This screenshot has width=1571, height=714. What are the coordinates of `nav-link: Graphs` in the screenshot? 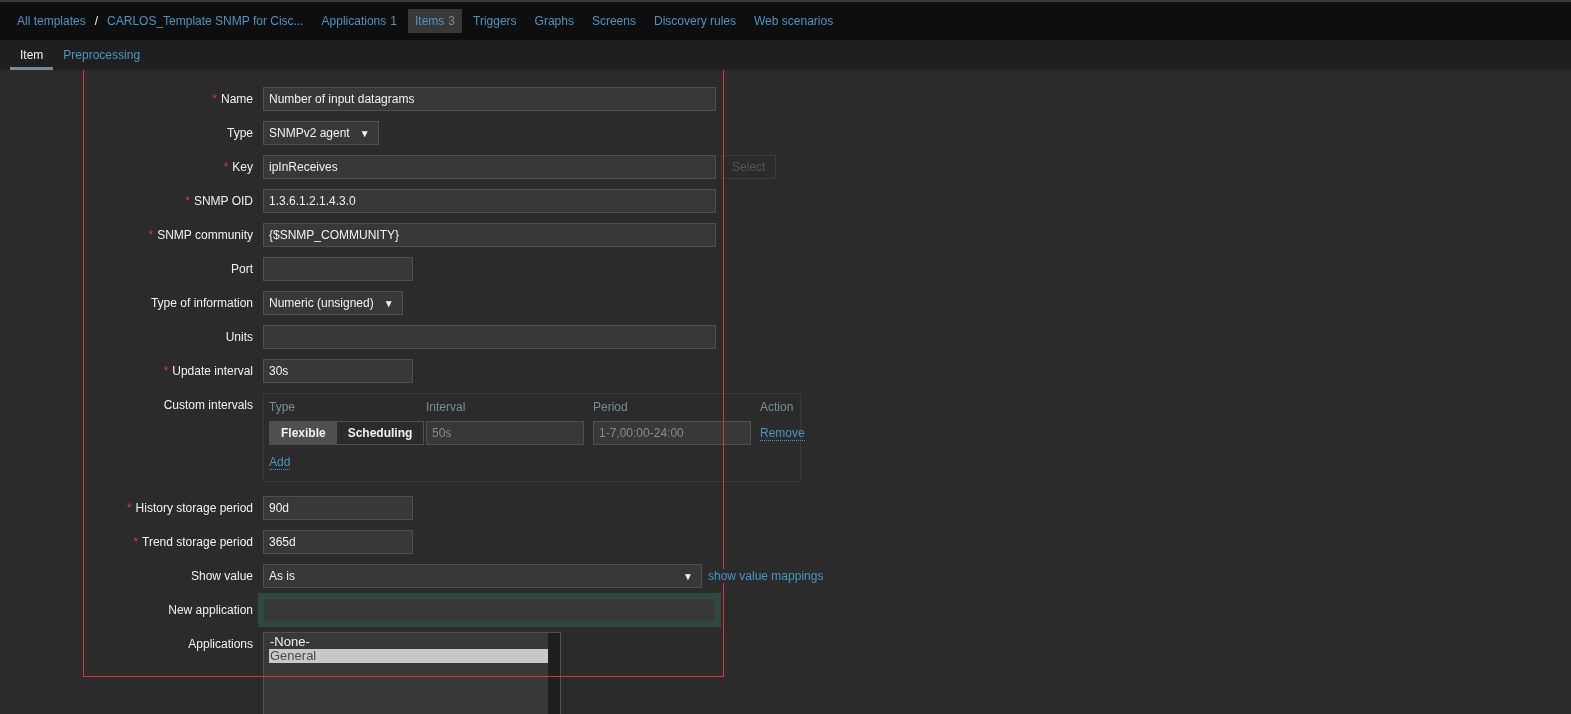 It's located at (554, 21).